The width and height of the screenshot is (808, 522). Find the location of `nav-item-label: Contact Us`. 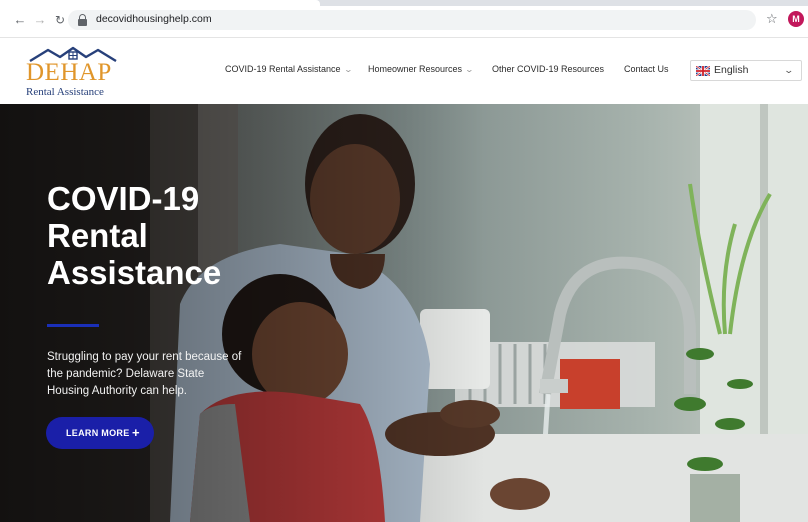

nav-item-label: Contact Us is located at coordinates (646, 69).